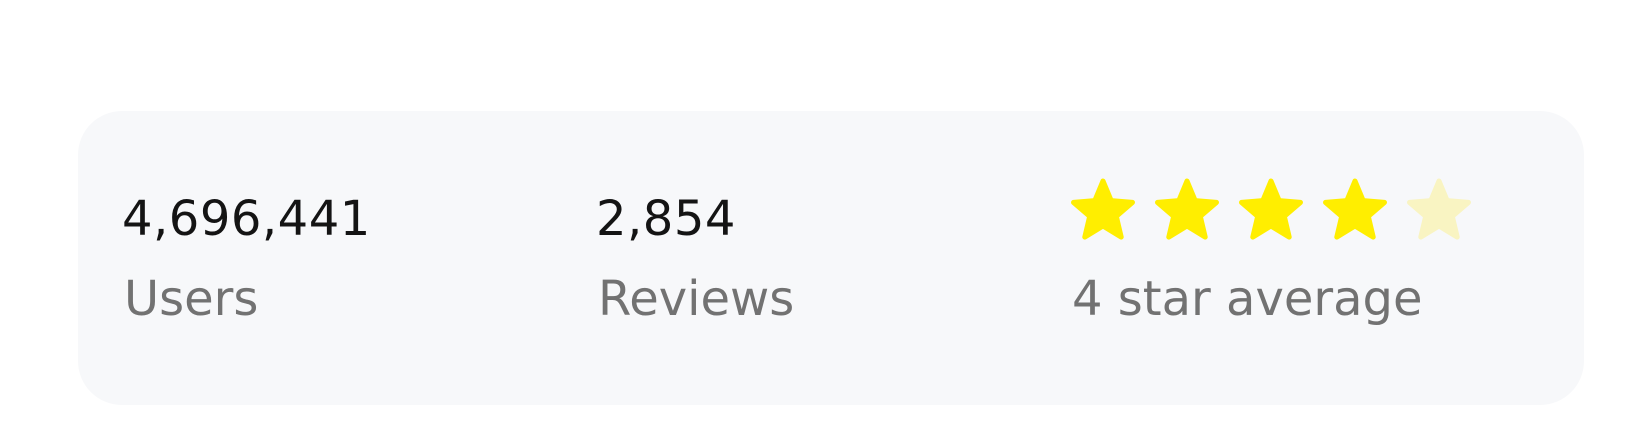  What do you see at coordinates (696, 299) in the screenshot?
I see `reviews-label: Reviews` at bounding box center [696, 299].